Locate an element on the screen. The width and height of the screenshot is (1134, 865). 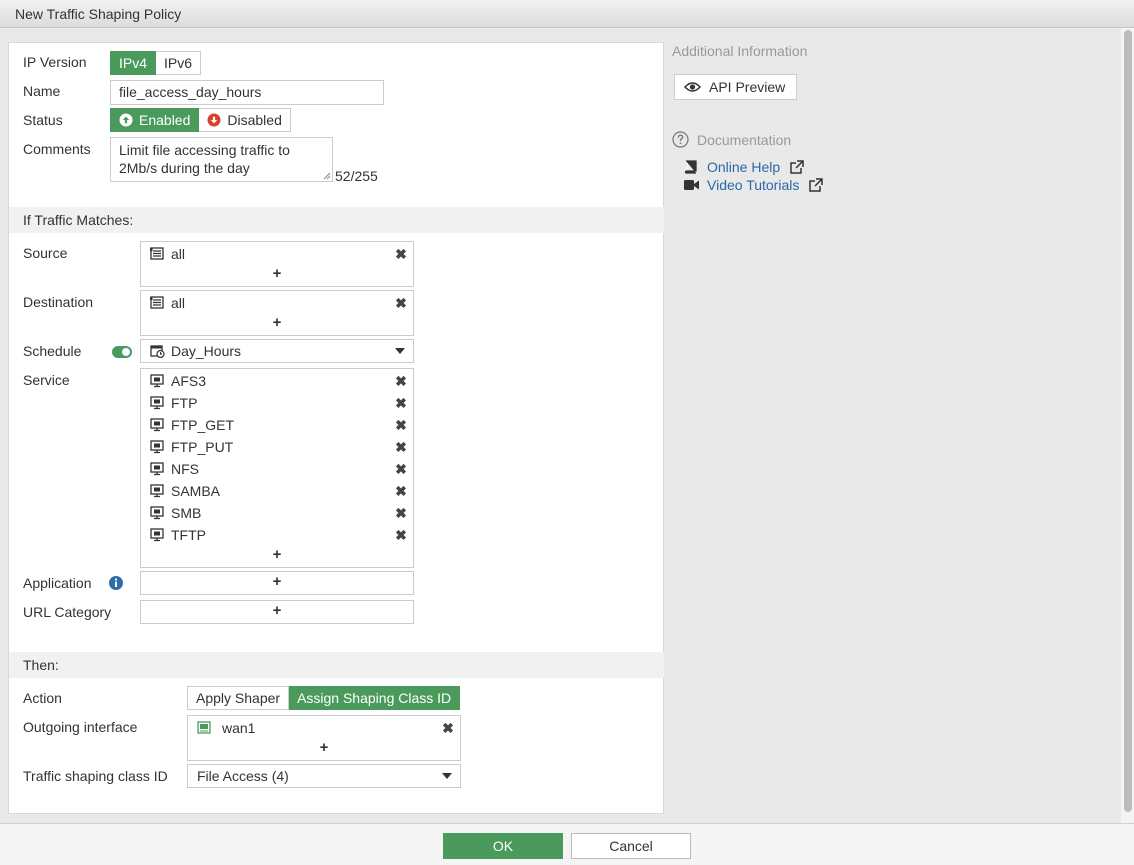
status-toggle: Enabled Disabled is located at coordinates (200, 120).